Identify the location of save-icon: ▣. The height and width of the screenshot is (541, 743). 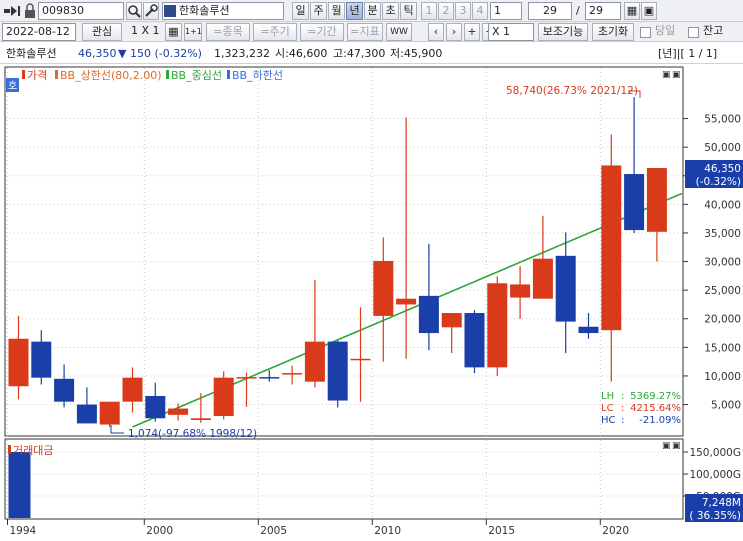
(649, 11).